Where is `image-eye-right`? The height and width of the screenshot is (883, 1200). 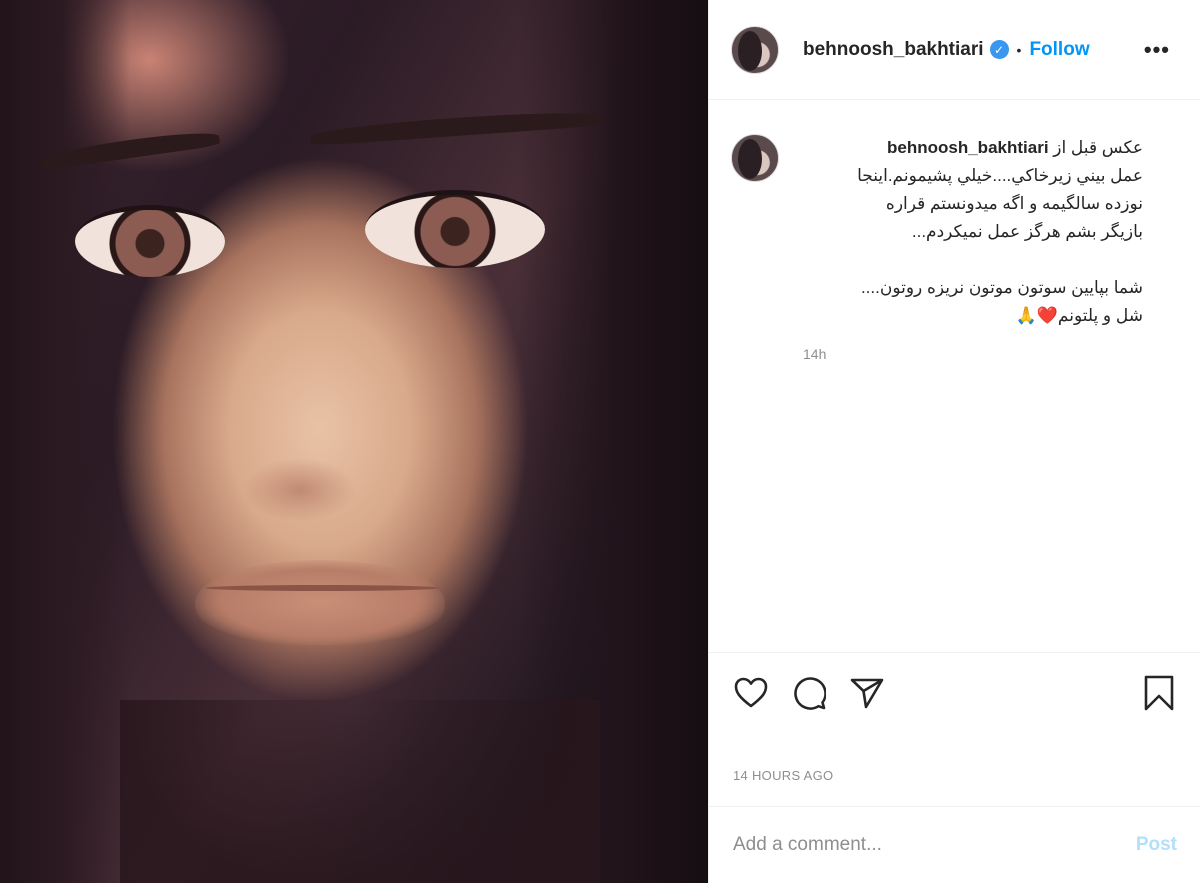 image-eye-right is located at coordinates (455, 229).